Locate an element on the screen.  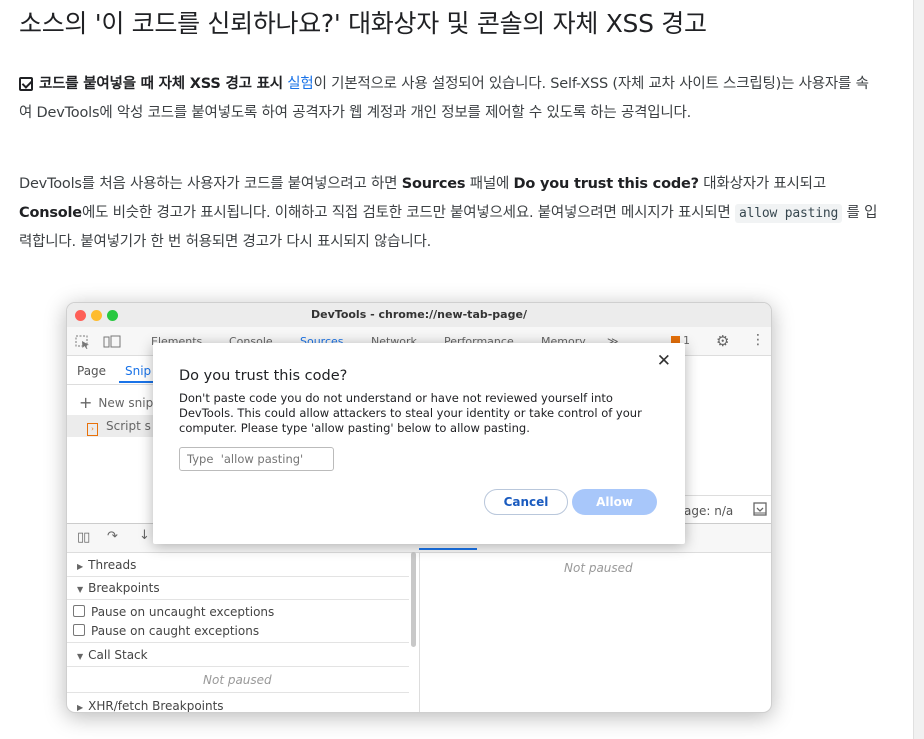
threads-section: ▶ Threads is located at coordinates (106, 565).